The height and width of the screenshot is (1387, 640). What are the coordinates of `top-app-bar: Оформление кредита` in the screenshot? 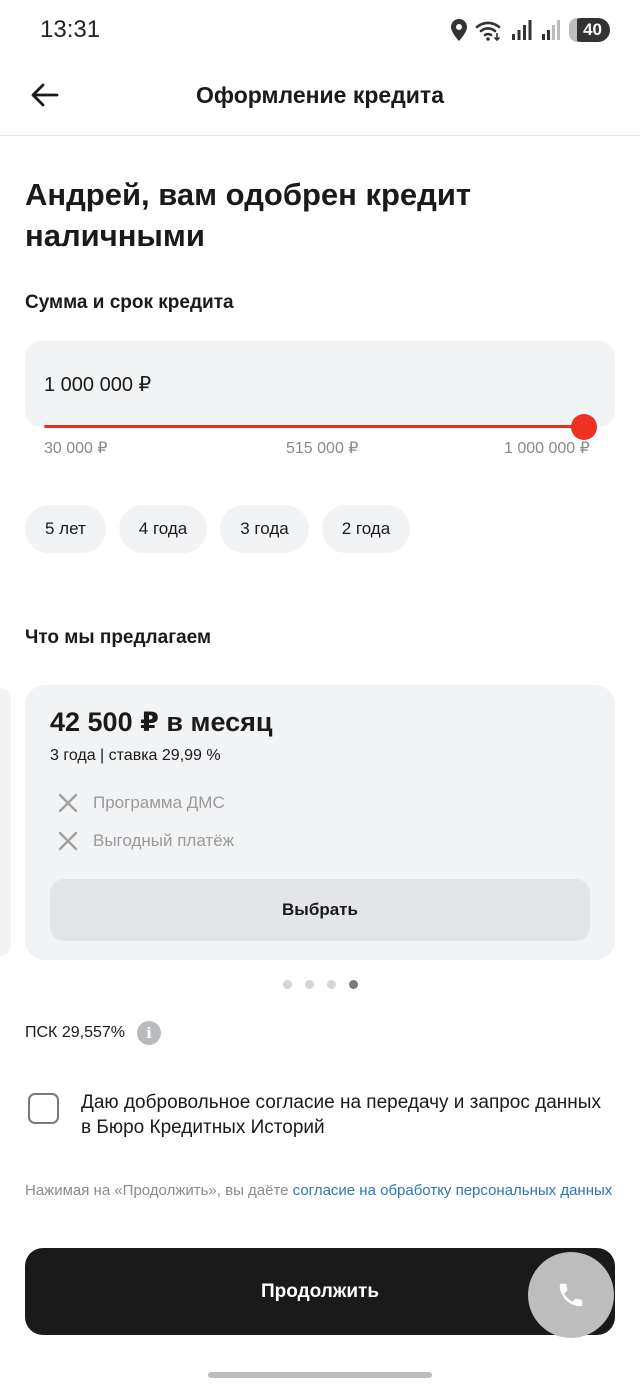 It's located at (320, 98).